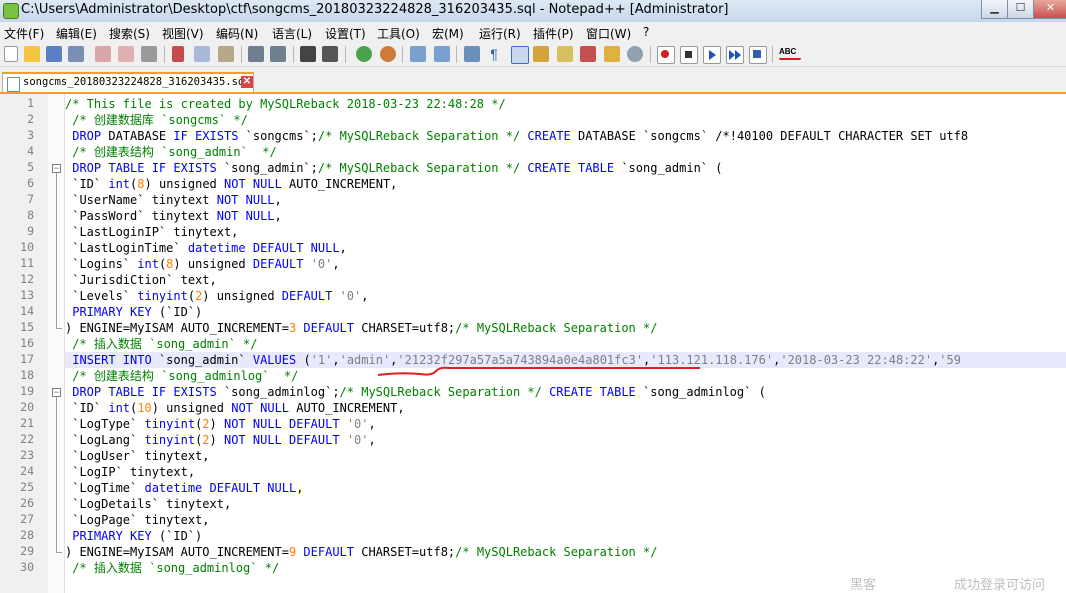  What do you see at coordinates (440, 392) in the screenshot?
I see `code-token: /* MySQLReback Separation */` at bounding box center [440, 392].